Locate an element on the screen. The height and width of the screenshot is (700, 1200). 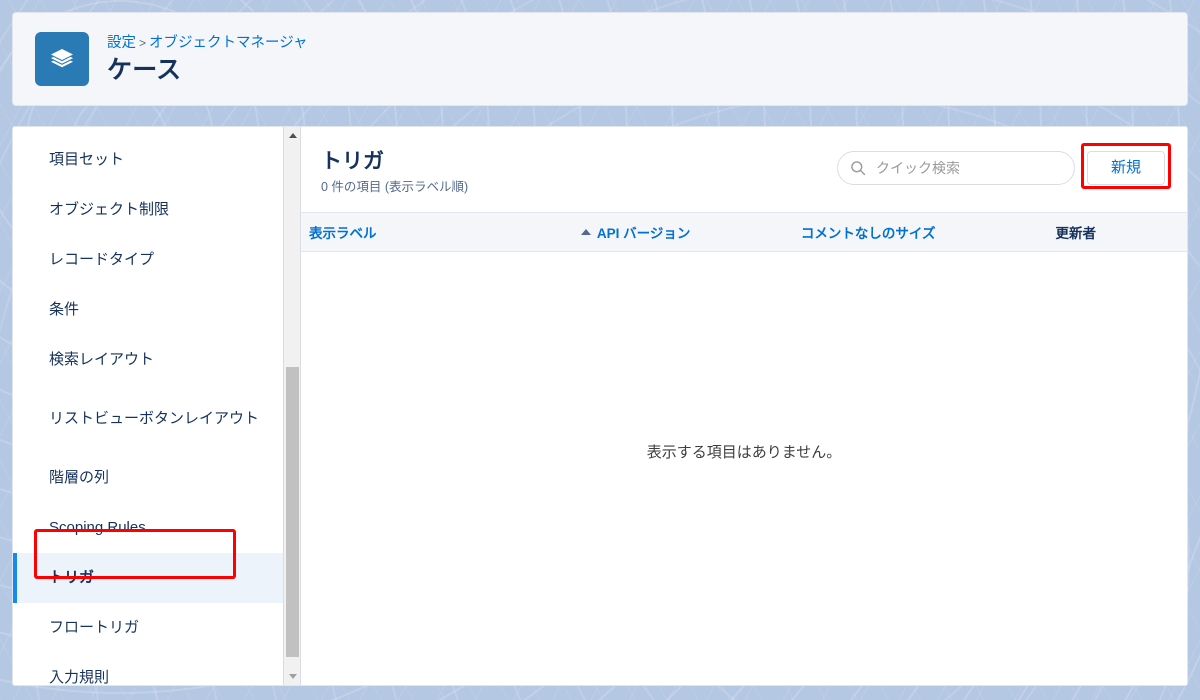
sidebar-item-triggers: トリガ is located at coordinates (156, 578).